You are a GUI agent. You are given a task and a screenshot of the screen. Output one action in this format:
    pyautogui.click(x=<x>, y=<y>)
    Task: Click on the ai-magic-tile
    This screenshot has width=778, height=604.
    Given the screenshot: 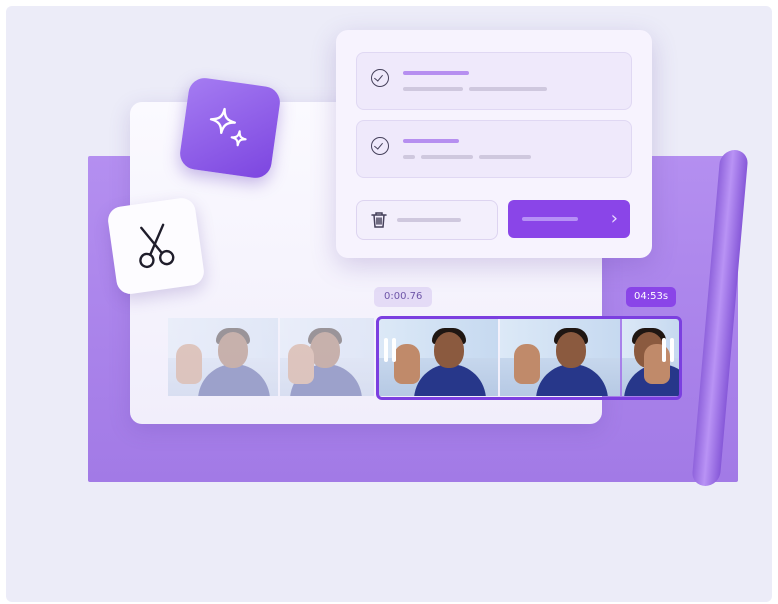 What is the action you would take?
    pyautogui.click(x=230, y=128)
    